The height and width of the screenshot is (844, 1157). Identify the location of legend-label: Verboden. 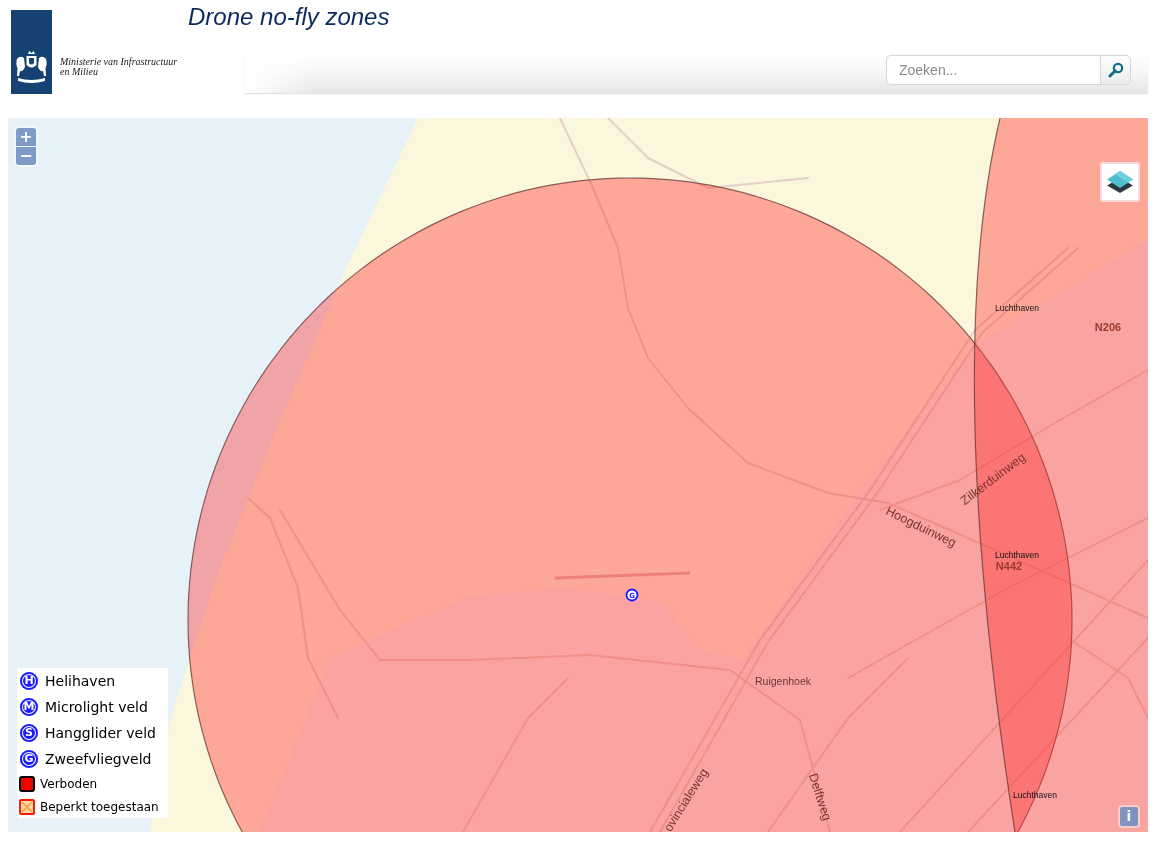
(69, 783).